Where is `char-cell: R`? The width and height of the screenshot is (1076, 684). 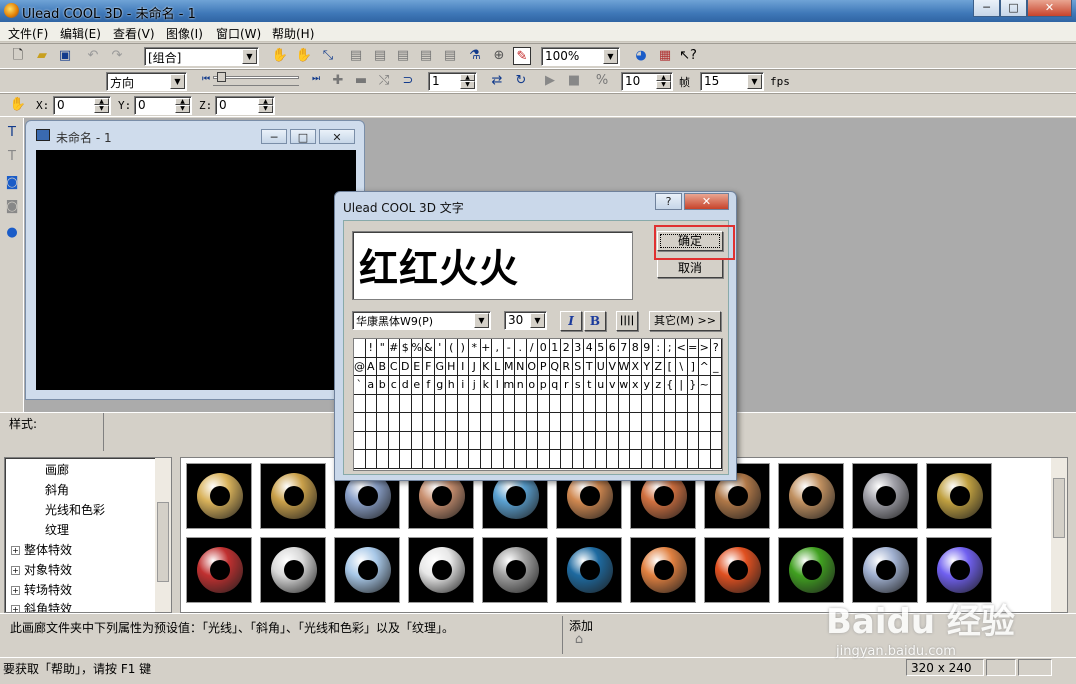
char-cell: R is located at coordinates (567, 366).